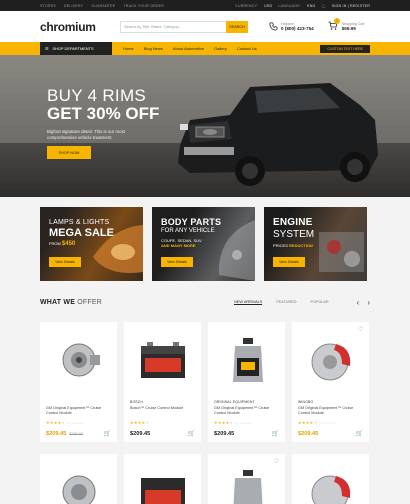  What do you see at coordinates (47, 48) in the screenshot?
I see `menu-icon: ☰` at bounding box center [47, 48].